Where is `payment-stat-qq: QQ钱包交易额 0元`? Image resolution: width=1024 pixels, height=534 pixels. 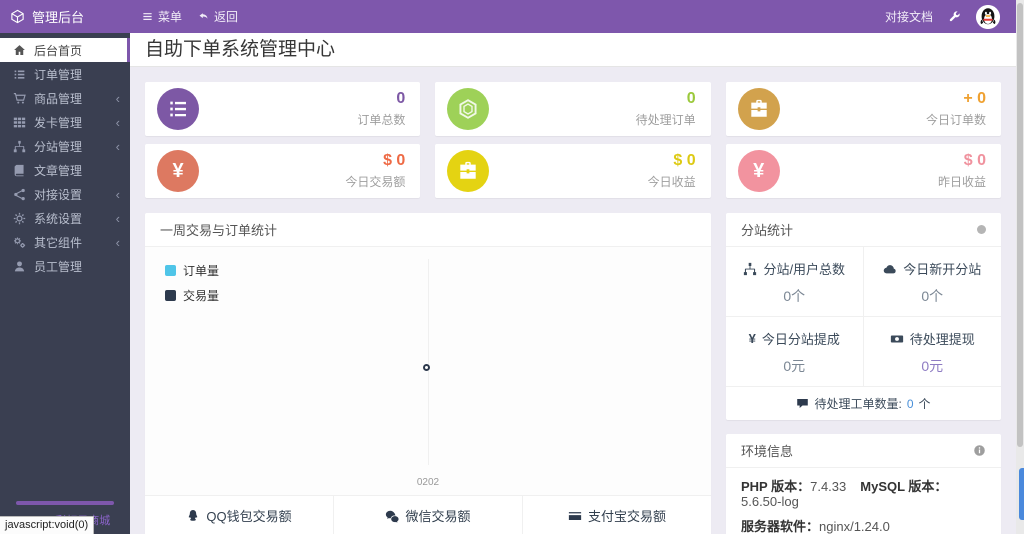 payment-stat-qq: QQ钱包交易额 0元 is located at coordinates (239, 515).